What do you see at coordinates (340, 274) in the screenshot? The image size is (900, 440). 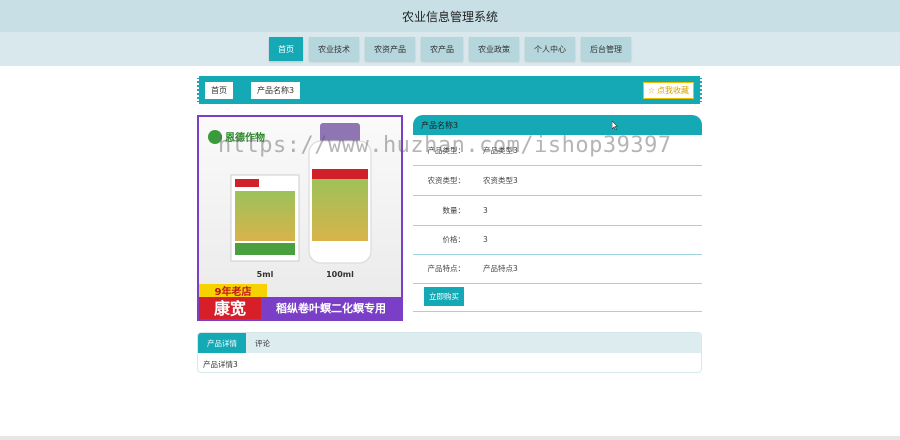 I see `size-large-label: 100ml` at bounding box center [340, 274].